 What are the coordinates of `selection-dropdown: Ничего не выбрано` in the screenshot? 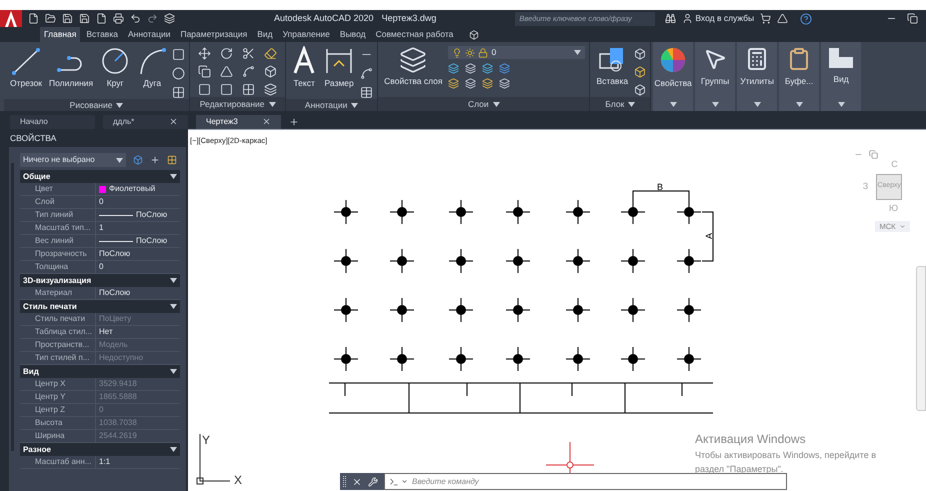 It's located at (73, 160).